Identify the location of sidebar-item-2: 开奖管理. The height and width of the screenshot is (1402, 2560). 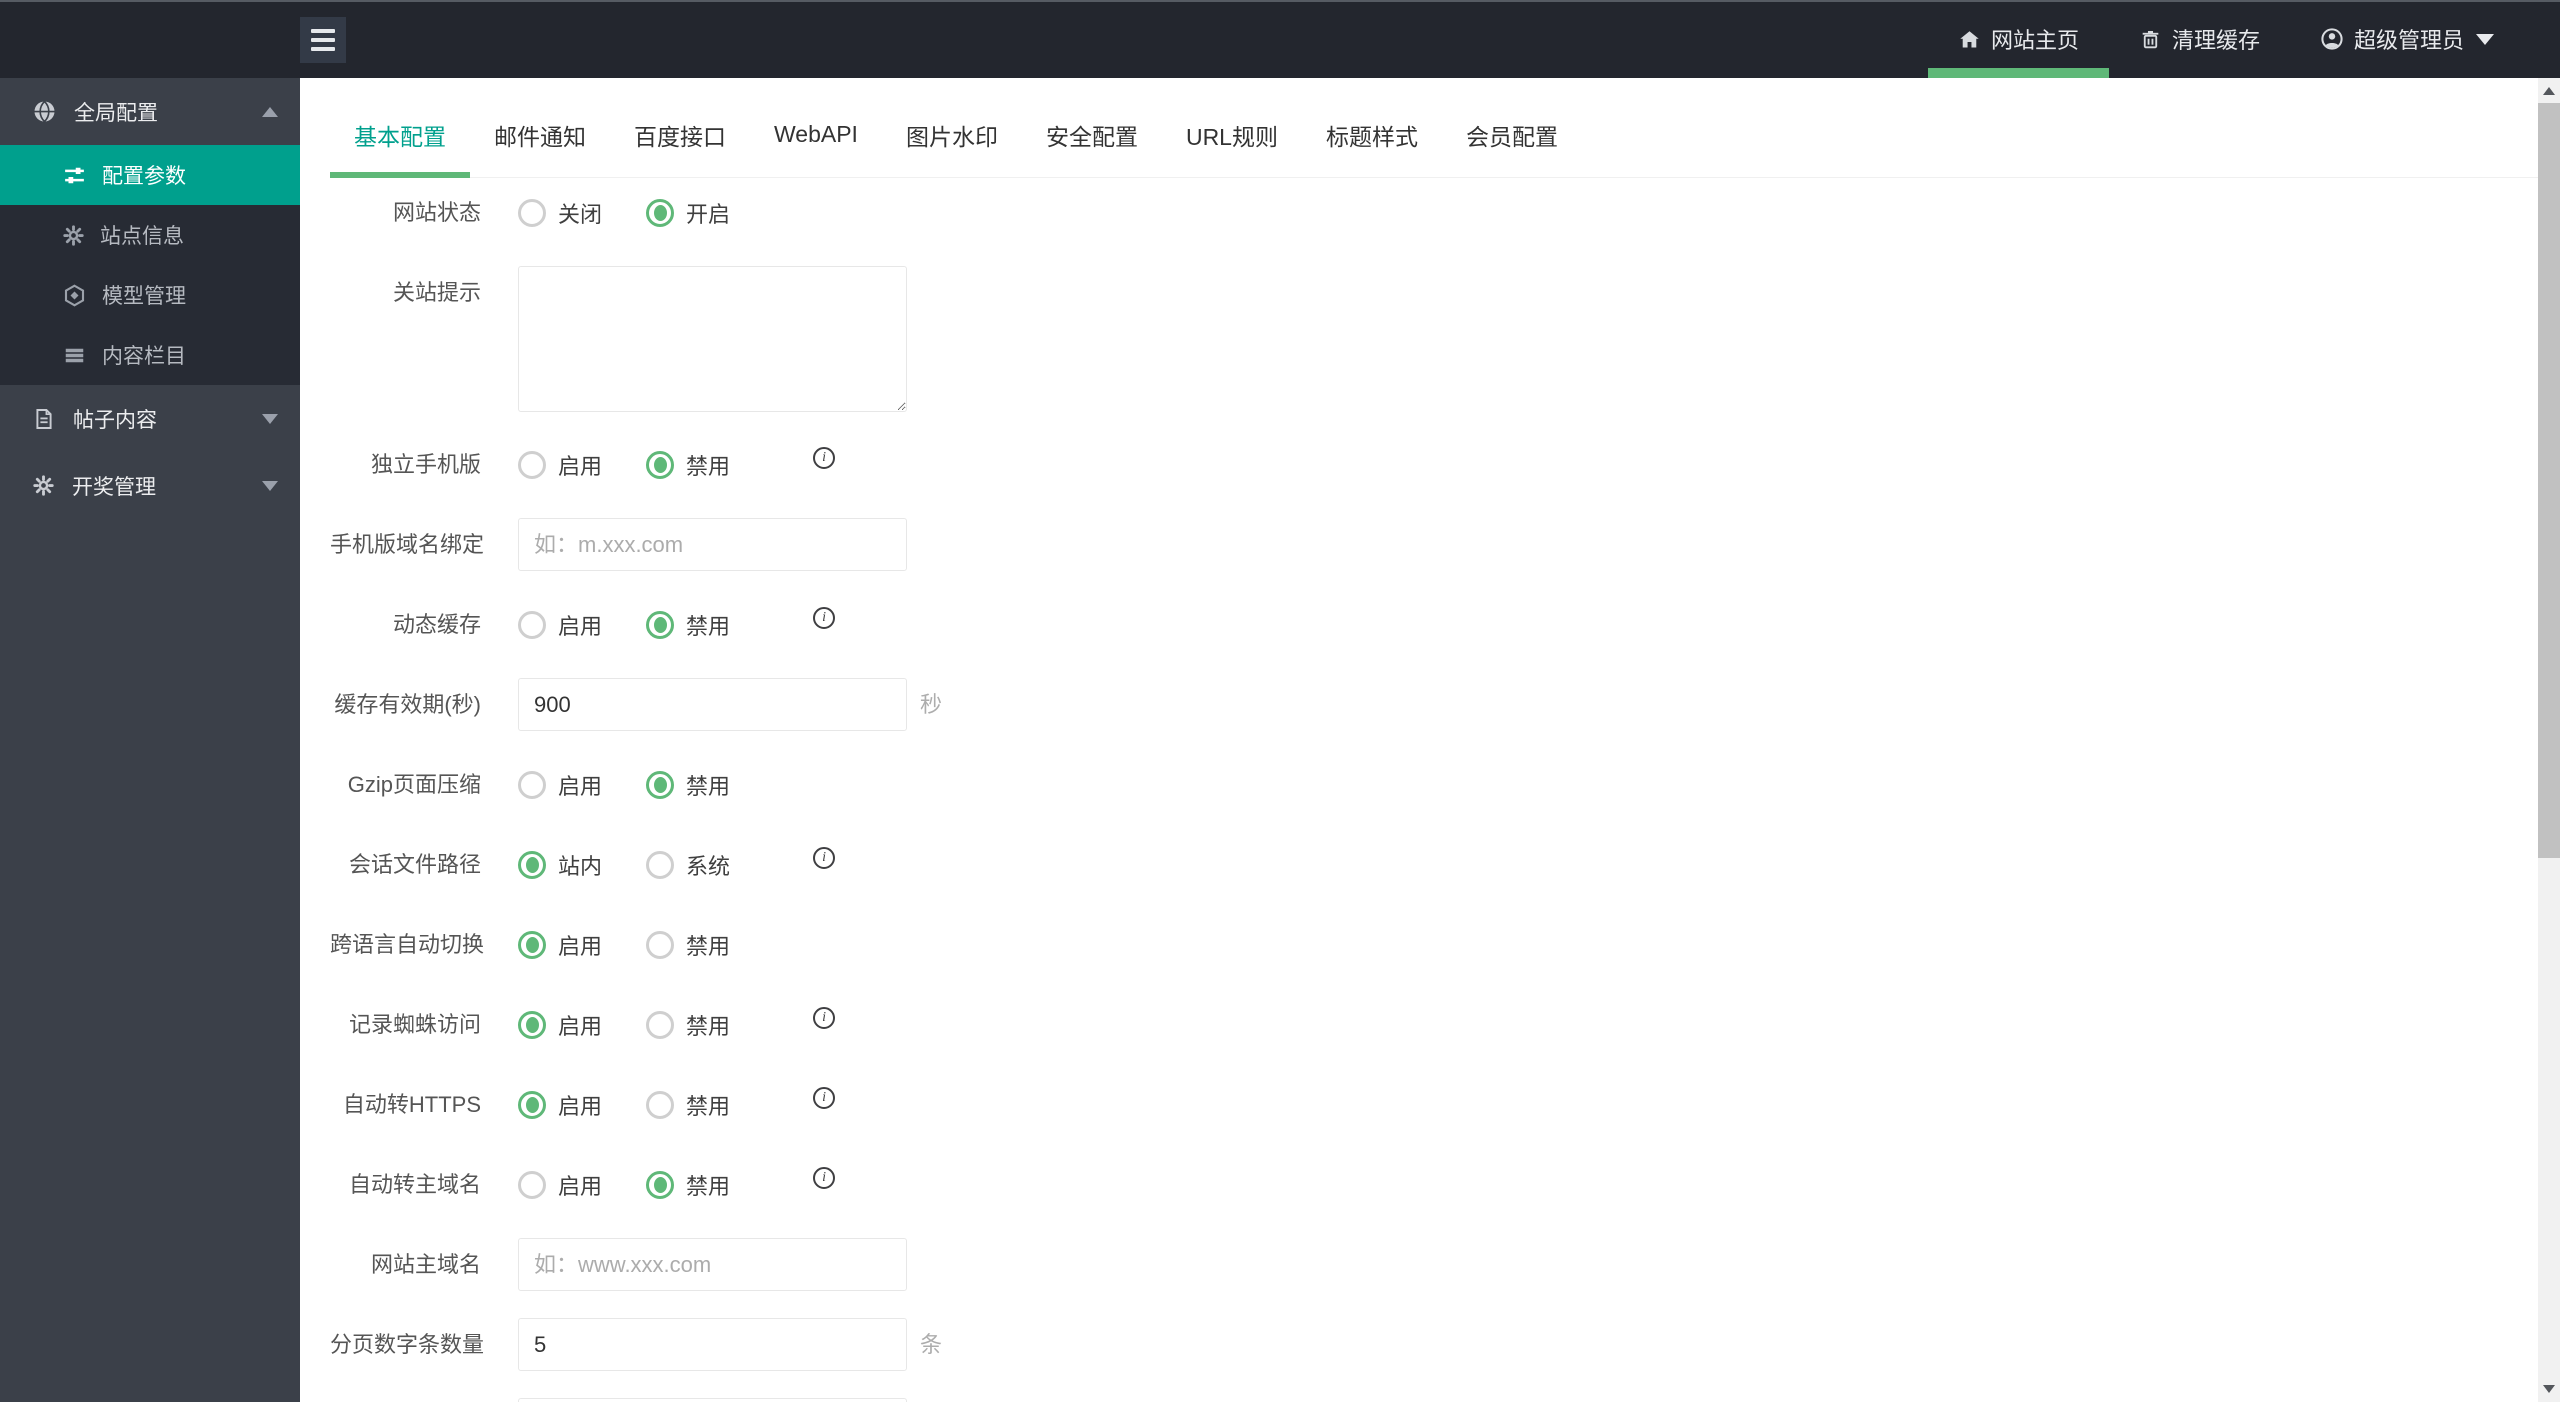
(150, 485).